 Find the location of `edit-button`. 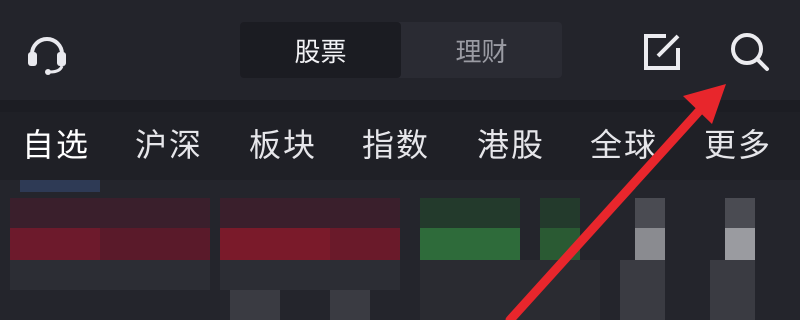

edit-button is located at coordinates (662, 52).